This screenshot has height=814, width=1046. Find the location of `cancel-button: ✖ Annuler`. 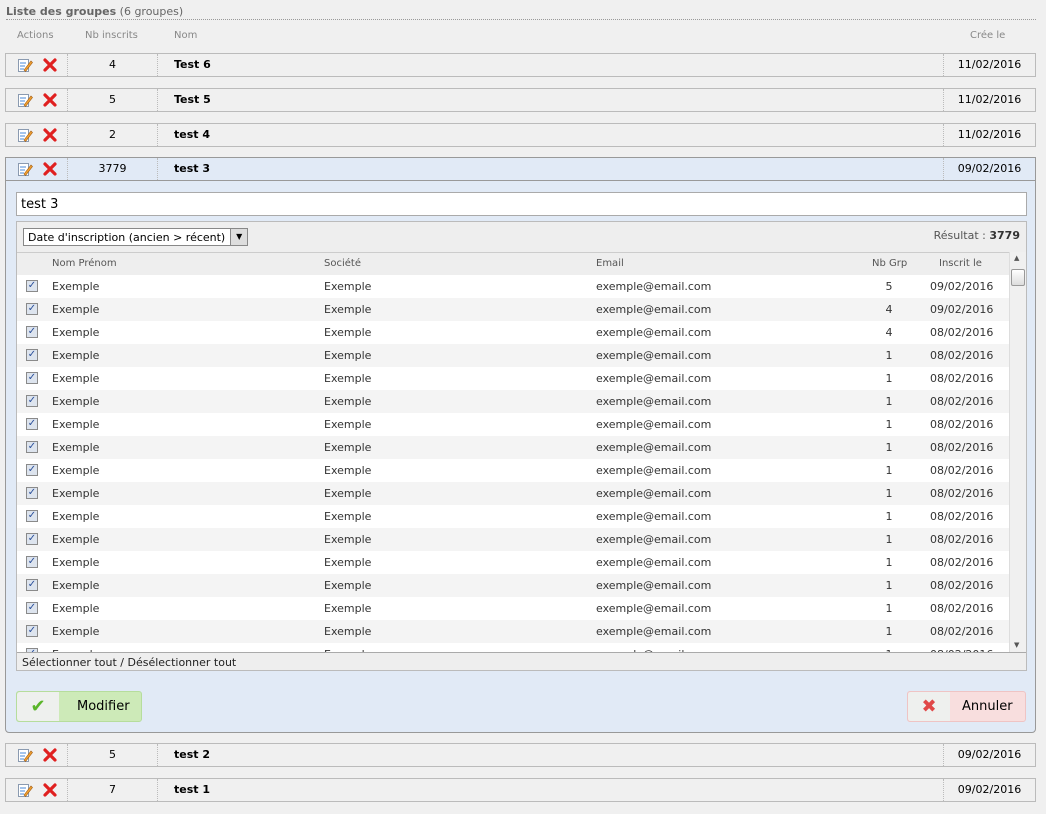

cancel-button: ✖ Annuler is located at coordinates (966, 706).